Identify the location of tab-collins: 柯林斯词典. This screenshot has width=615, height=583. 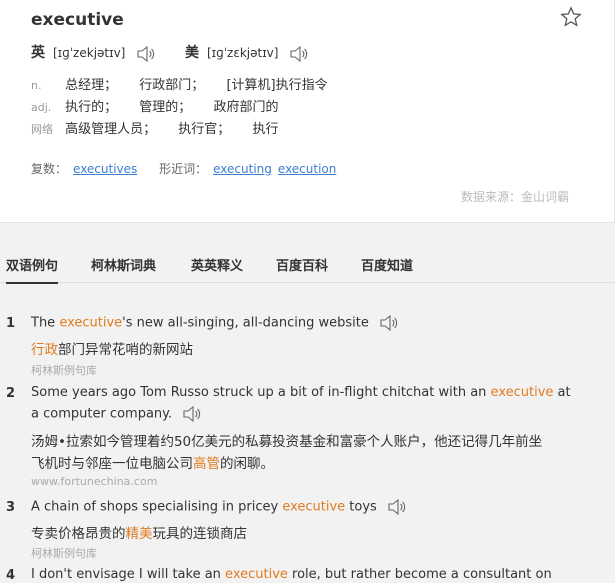
(123, 264).